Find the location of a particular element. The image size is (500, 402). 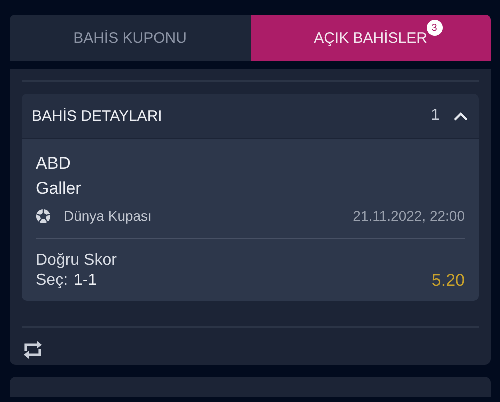

soccer-ball-icon is located at coordinates (43, 216).